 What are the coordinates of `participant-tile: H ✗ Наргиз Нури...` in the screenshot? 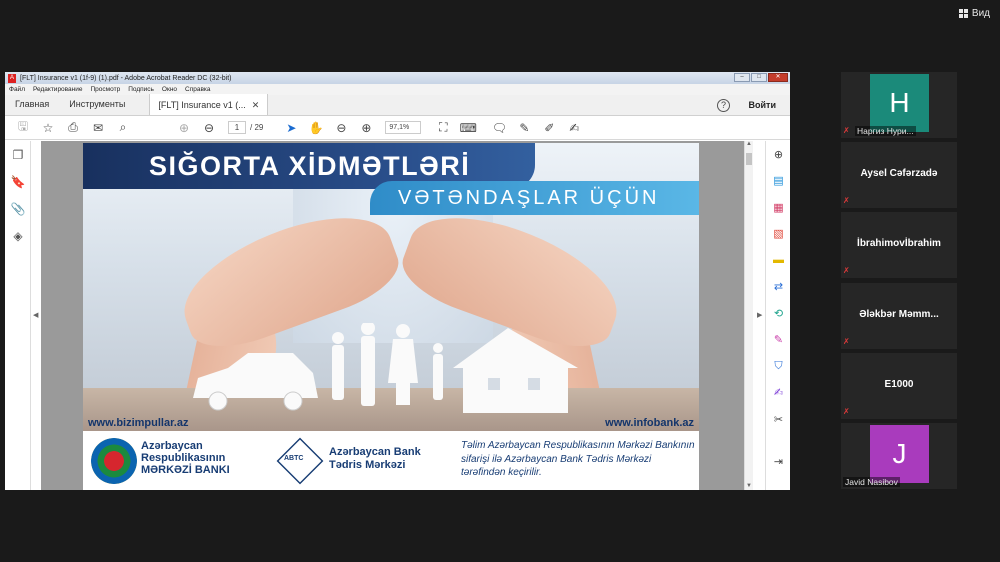 It's located at (899, 105).